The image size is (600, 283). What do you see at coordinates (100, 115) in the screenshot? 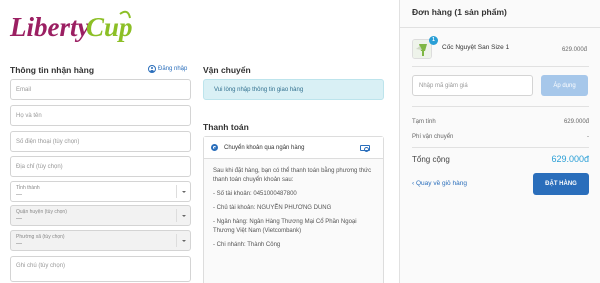
I see `name-field: Họ và tên` at bounding box center [100, 115].